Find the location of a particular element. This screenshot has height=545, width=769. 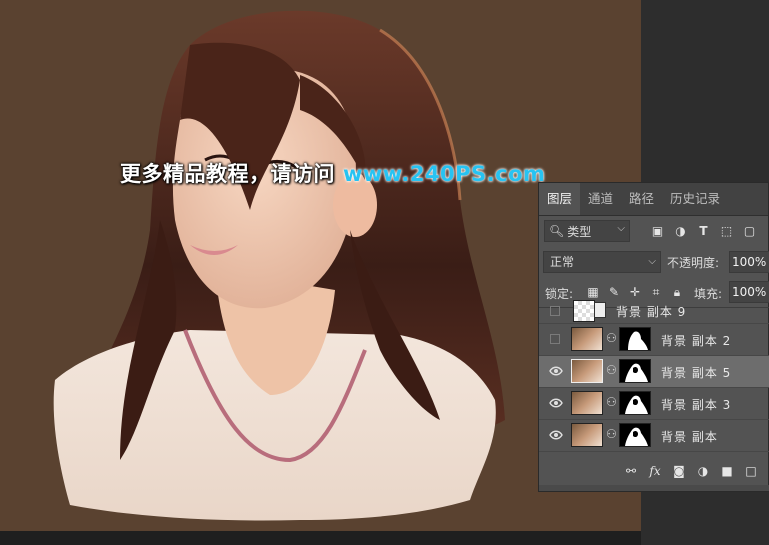

adjustment-filter-icon: ◑ is located at coordinates (680, 231).